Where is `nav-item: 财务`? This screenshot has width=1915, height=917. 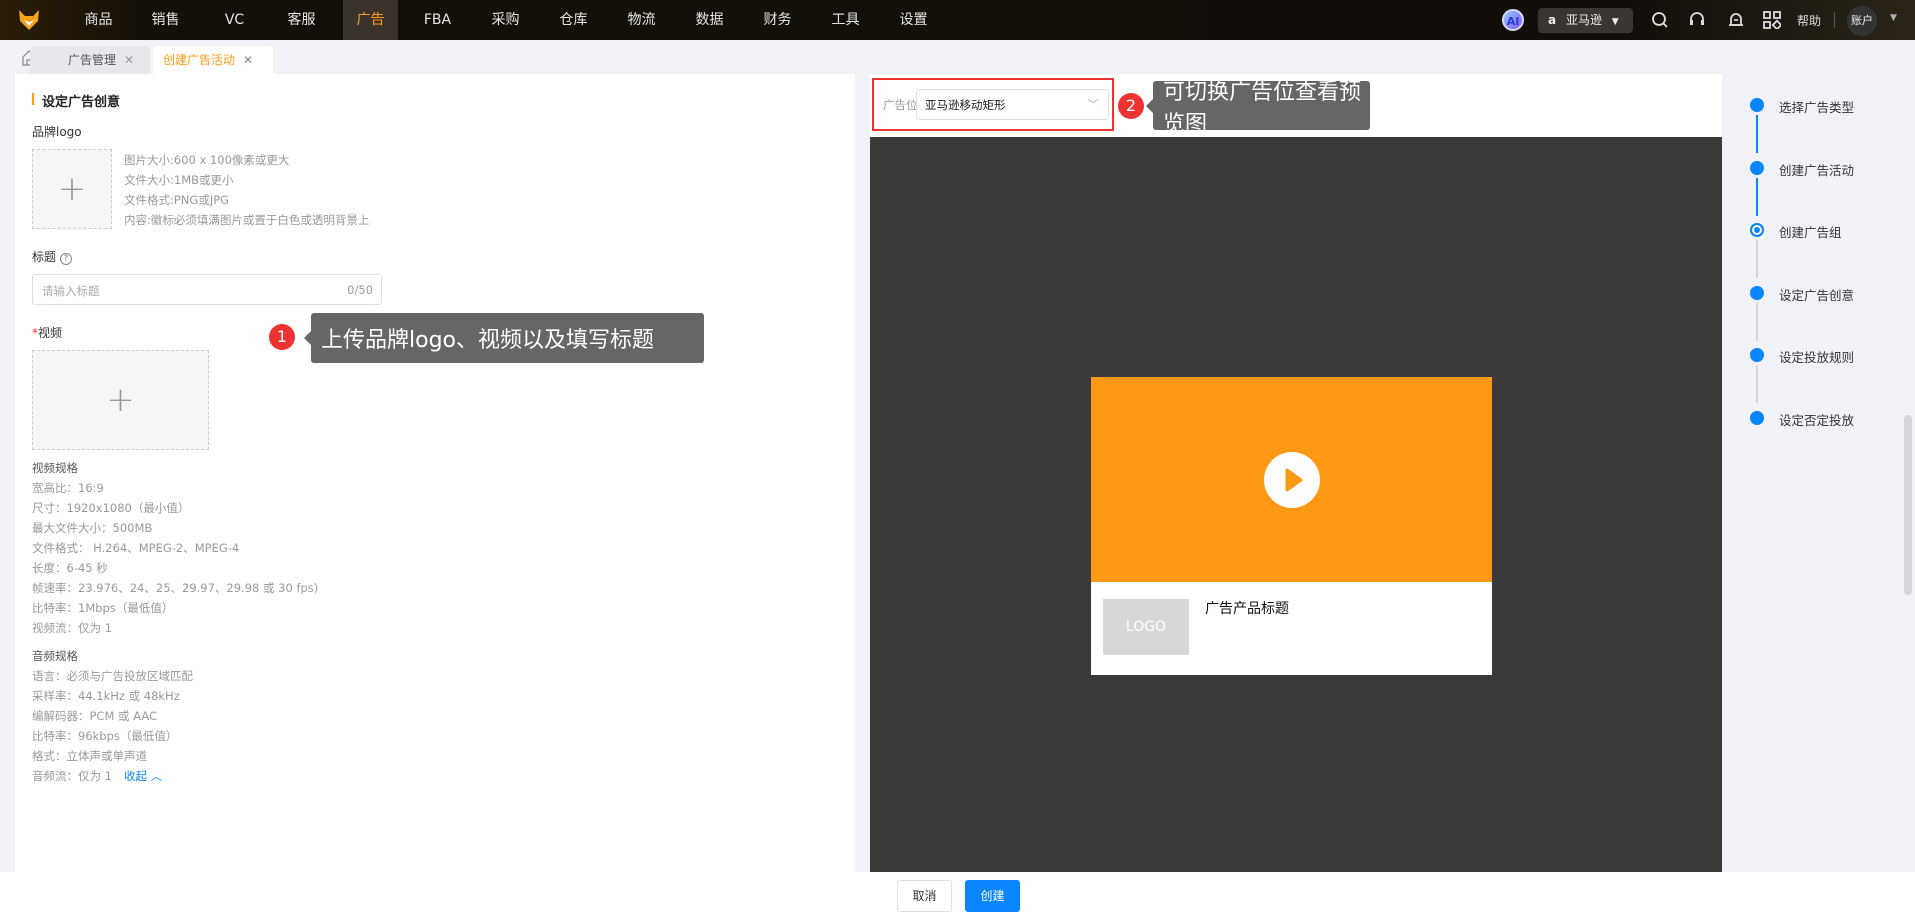
nav-item: 财务 is located at coordinates (777, 20).